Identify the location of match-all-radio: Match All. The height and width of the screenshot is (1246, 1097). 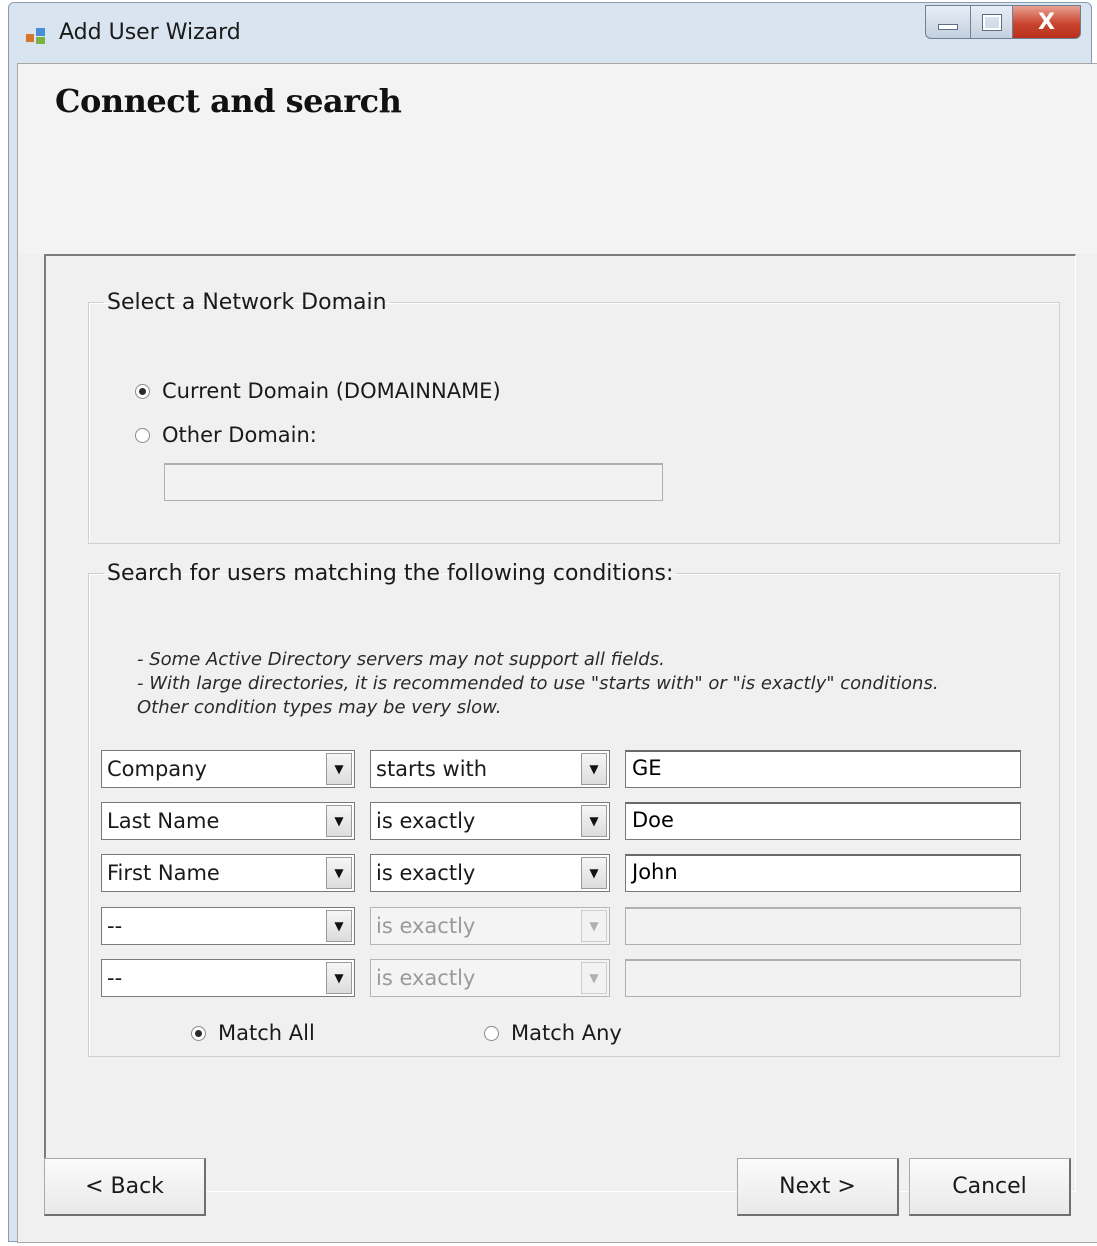
(253, 1033).